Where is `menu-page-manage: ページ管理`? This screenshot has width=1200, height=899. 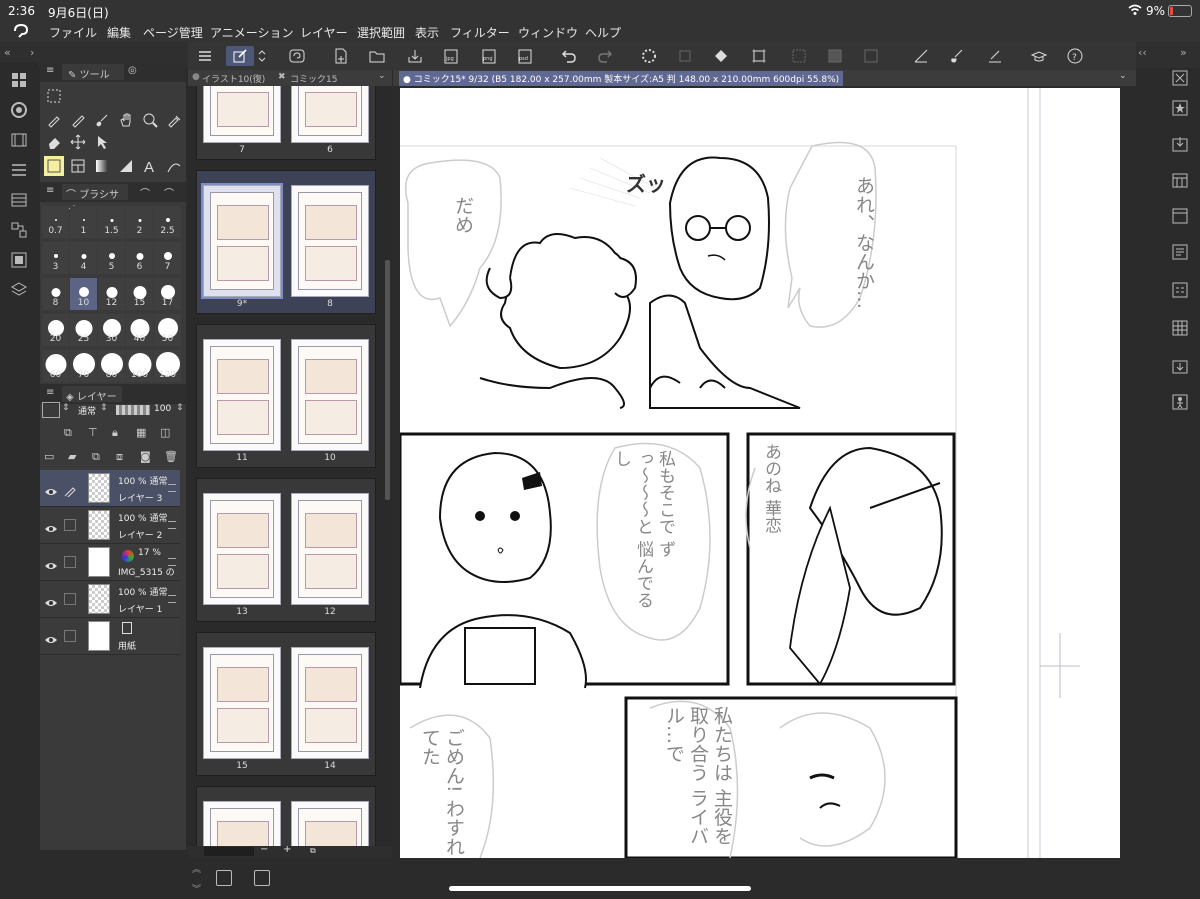 menu-page-manage: ページ管理 is located at coordinates (173, 32).